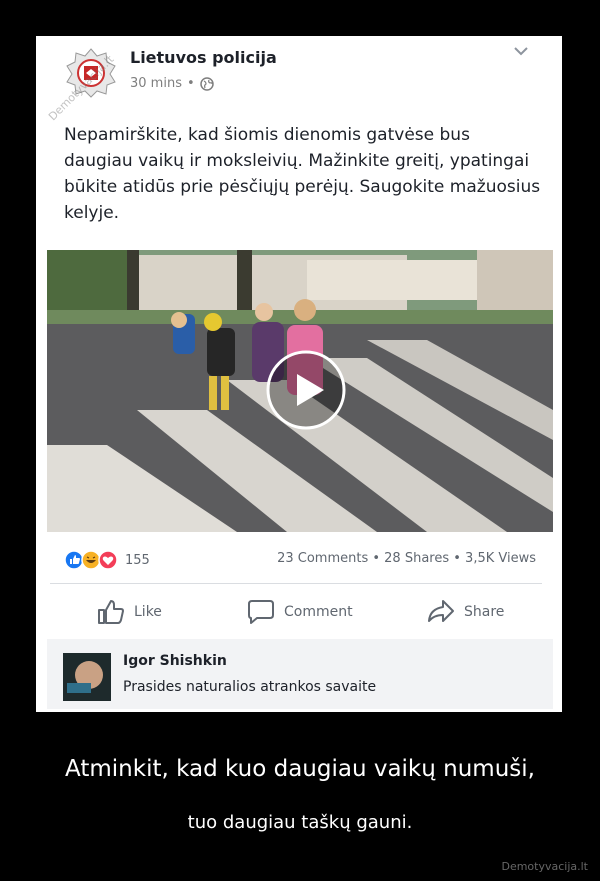 Image resolution: width=600 pixels, height=881 pixels. I want to click on comment-bubble-icon, so click(261, 612).